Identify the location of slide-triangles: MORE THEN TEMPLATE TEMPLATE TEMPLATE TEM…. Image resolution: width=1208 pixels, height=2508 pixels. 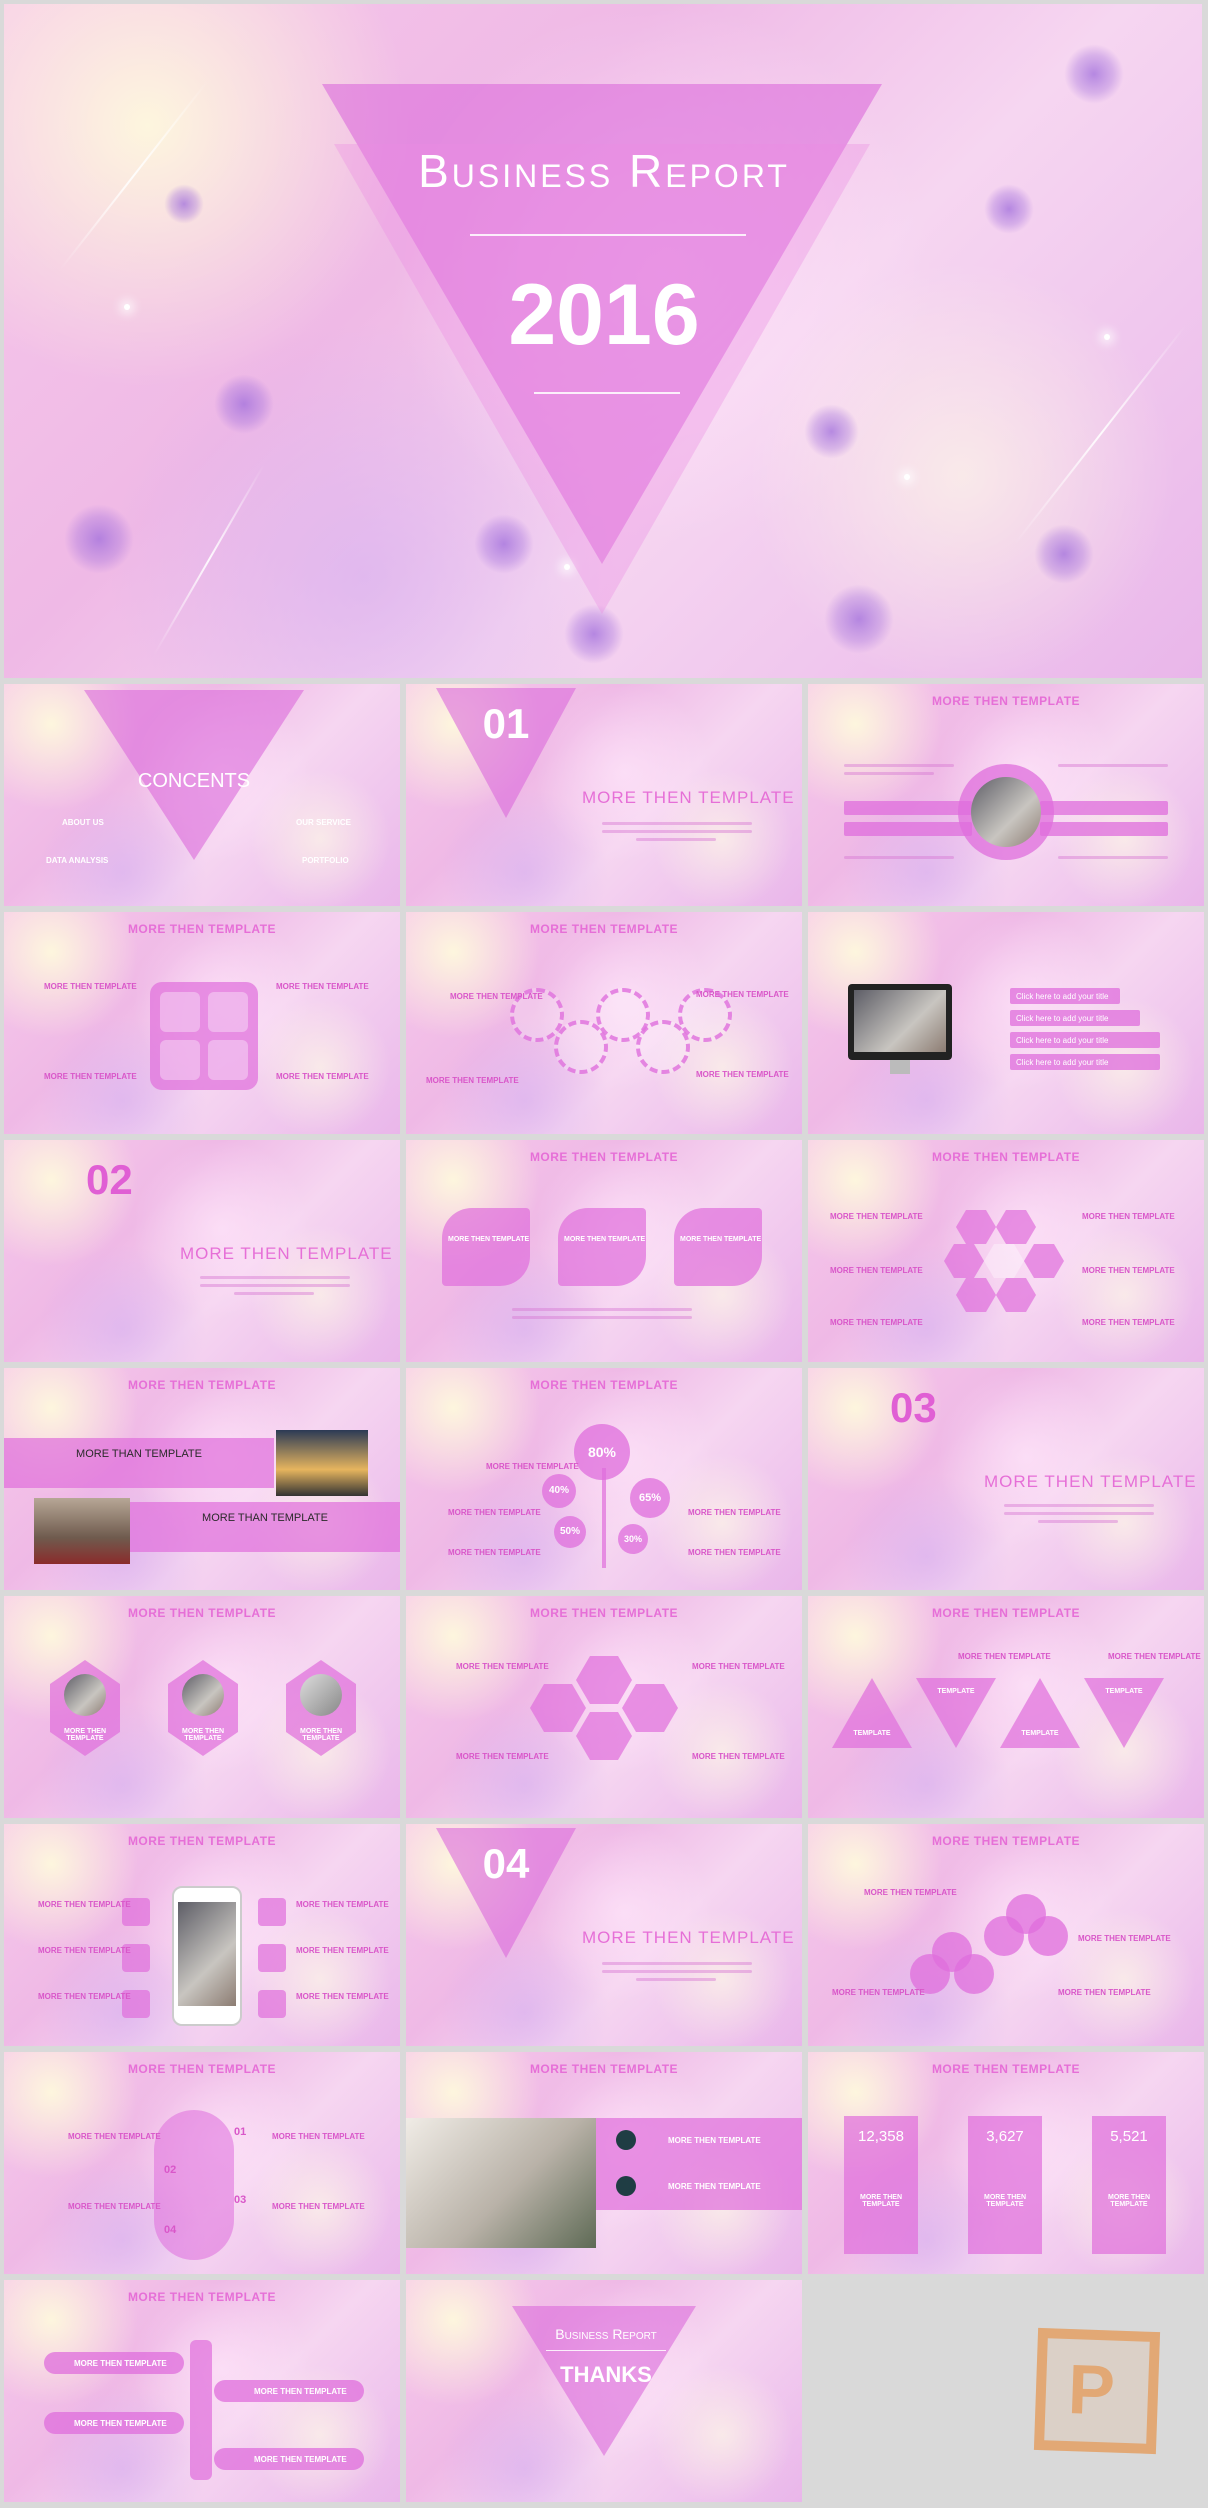
(1006, 1707).